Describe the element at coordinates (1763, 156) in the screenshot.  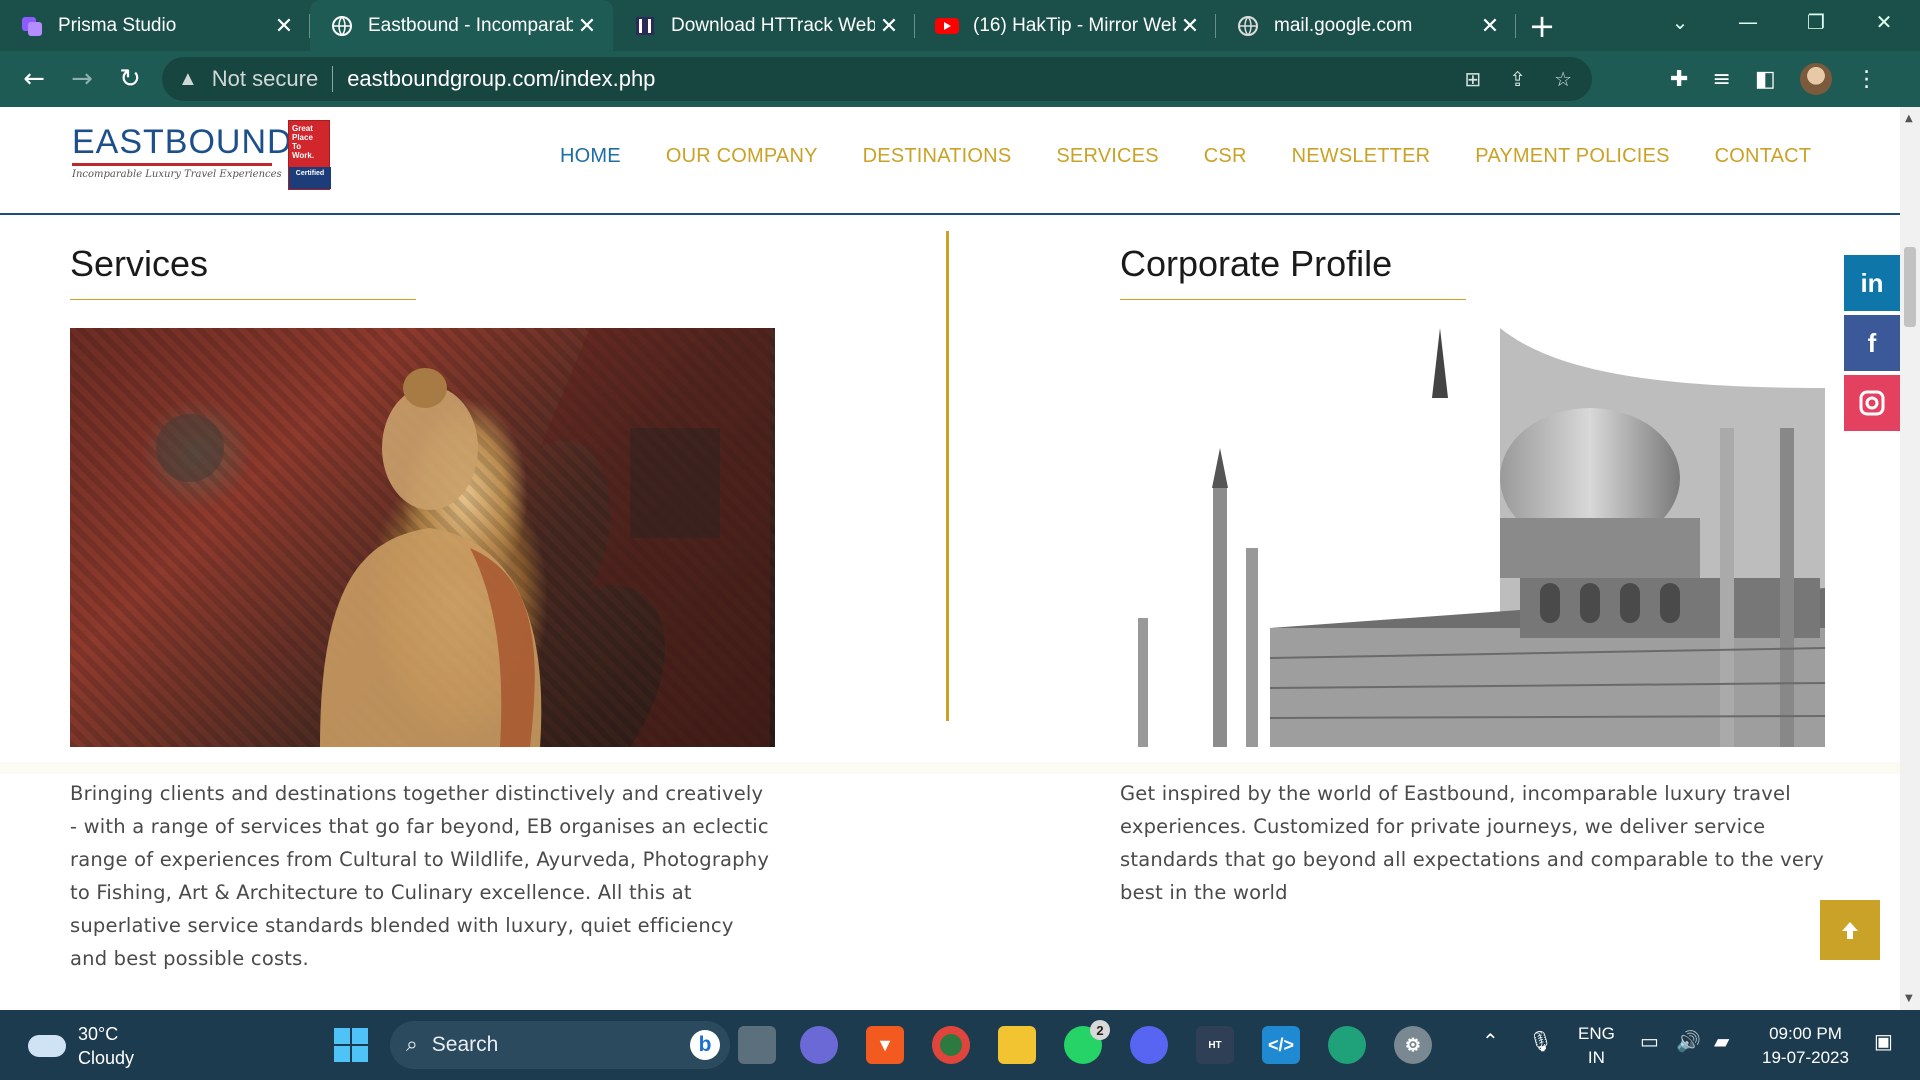
I see `nav-contact: CONTACT` at that location.